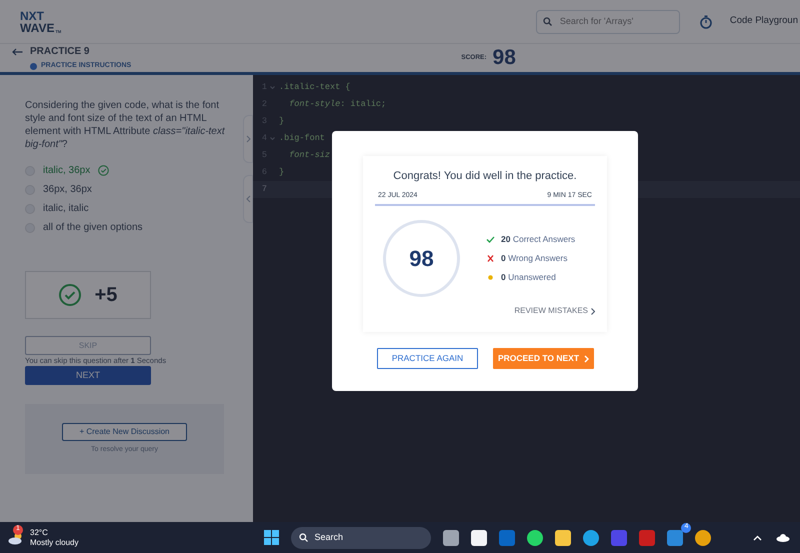 This screenshot has height=553, width=800. I want to click on score-value: 98, so click(504, 58).